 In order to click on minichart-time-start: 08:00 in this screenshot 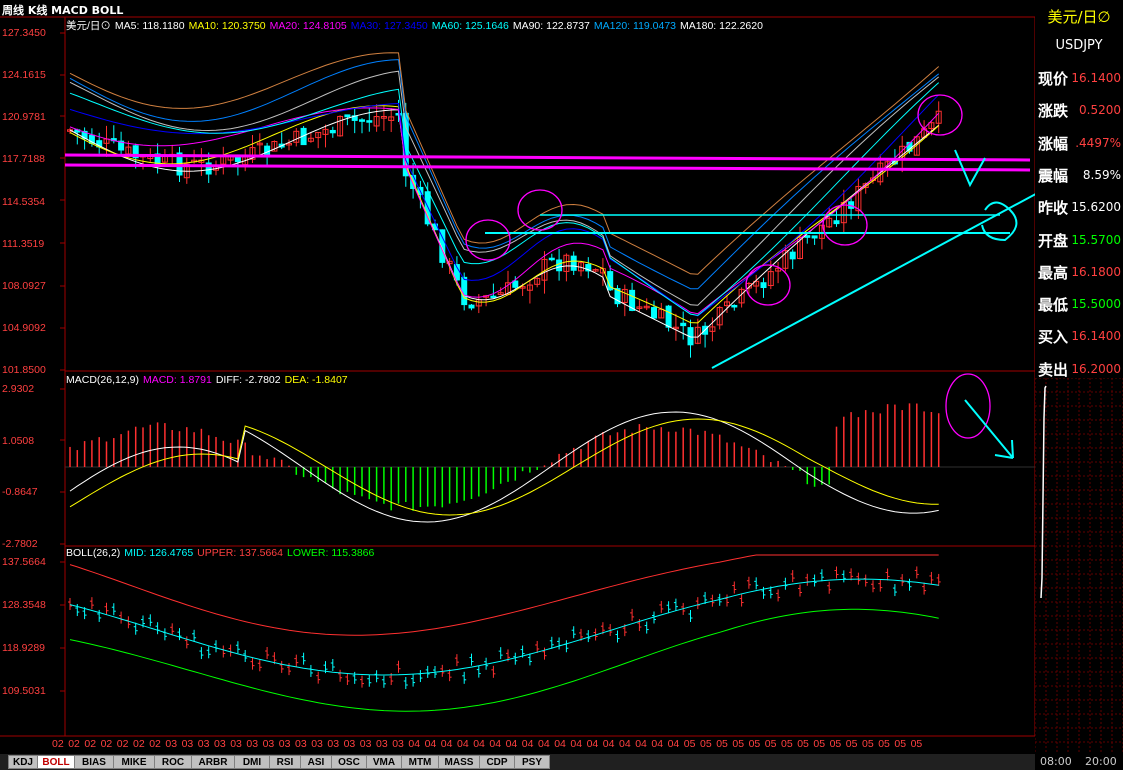, I will do `click(1056, 761)`.